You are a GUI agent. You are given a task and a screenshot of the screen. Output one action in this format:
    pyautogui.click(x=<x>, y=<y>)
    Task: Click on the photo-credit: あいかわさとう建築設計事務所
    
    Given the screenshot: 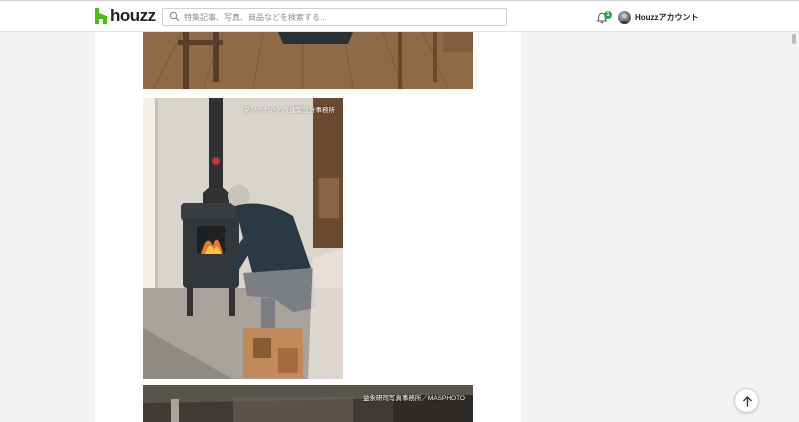 What is the action you would take?
    pyautogui.click(x=289, y=110)
    